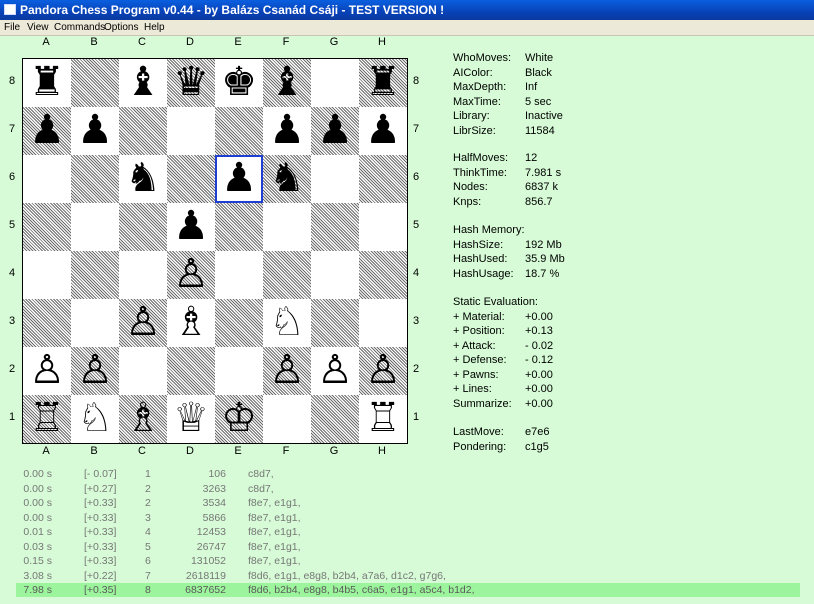 This screenshot has width=814, height=604. What do you see at coordinates (100, 590) in the screenshot?
I see `log-score: [+0.35]` at bounding box center [100, 590].